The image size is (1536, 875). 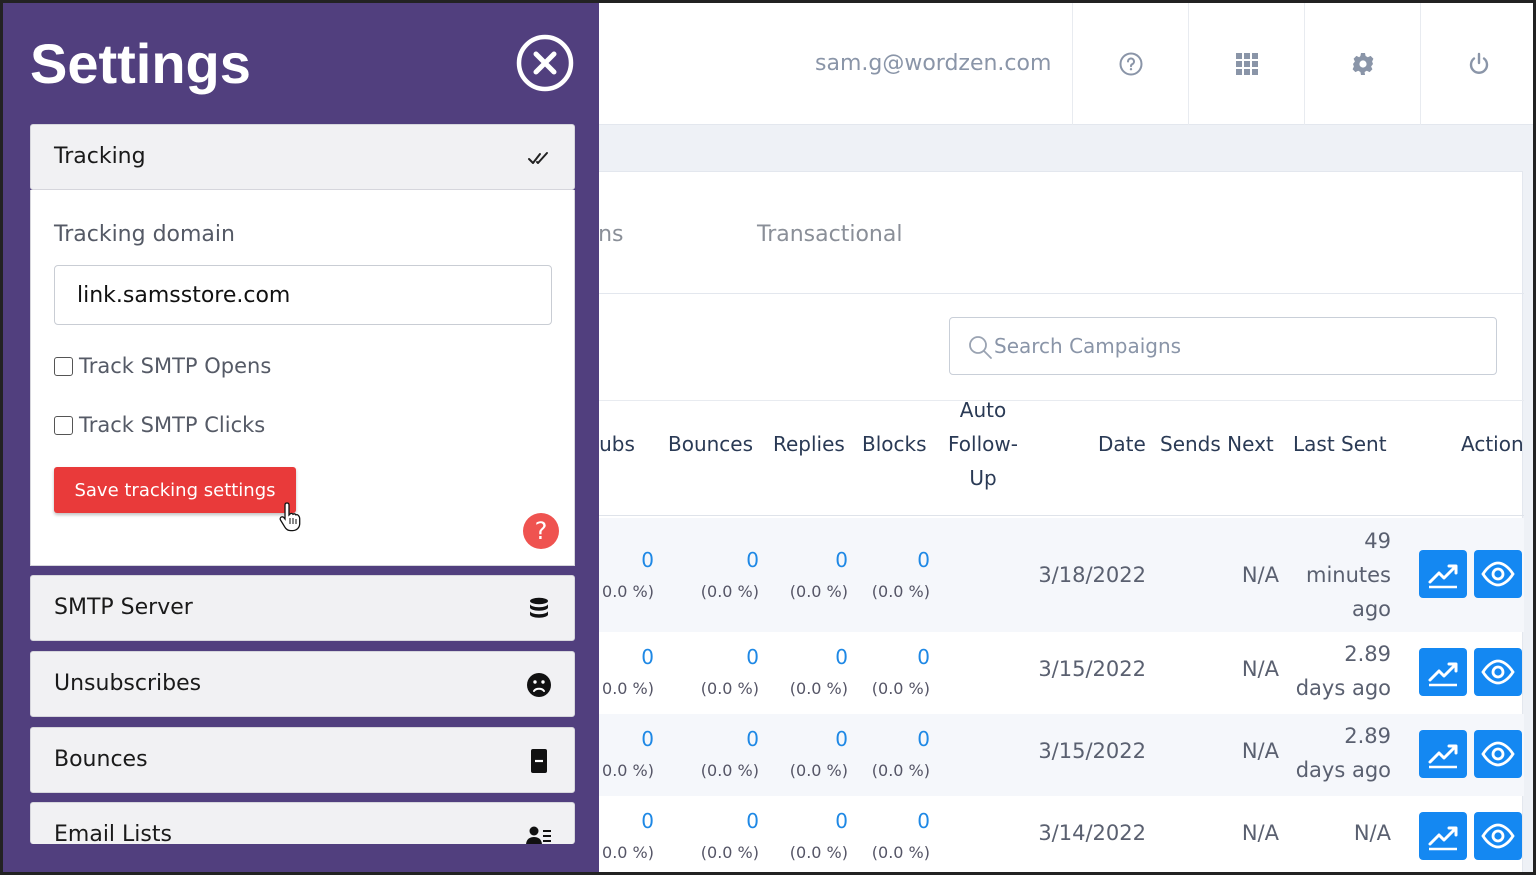 I want to click on tab-transactional: Transactional, so click(x=829, y=234).